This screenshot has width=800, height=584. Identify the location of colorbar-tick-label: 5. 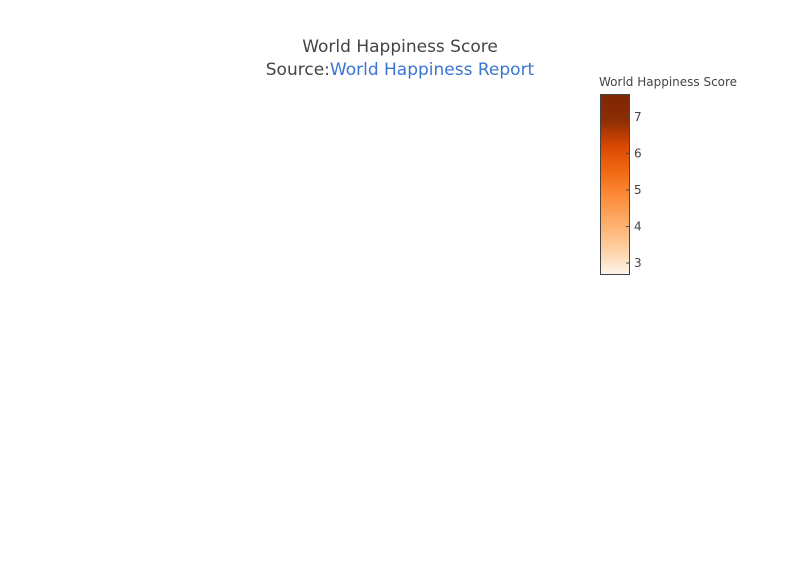
(638, 190).